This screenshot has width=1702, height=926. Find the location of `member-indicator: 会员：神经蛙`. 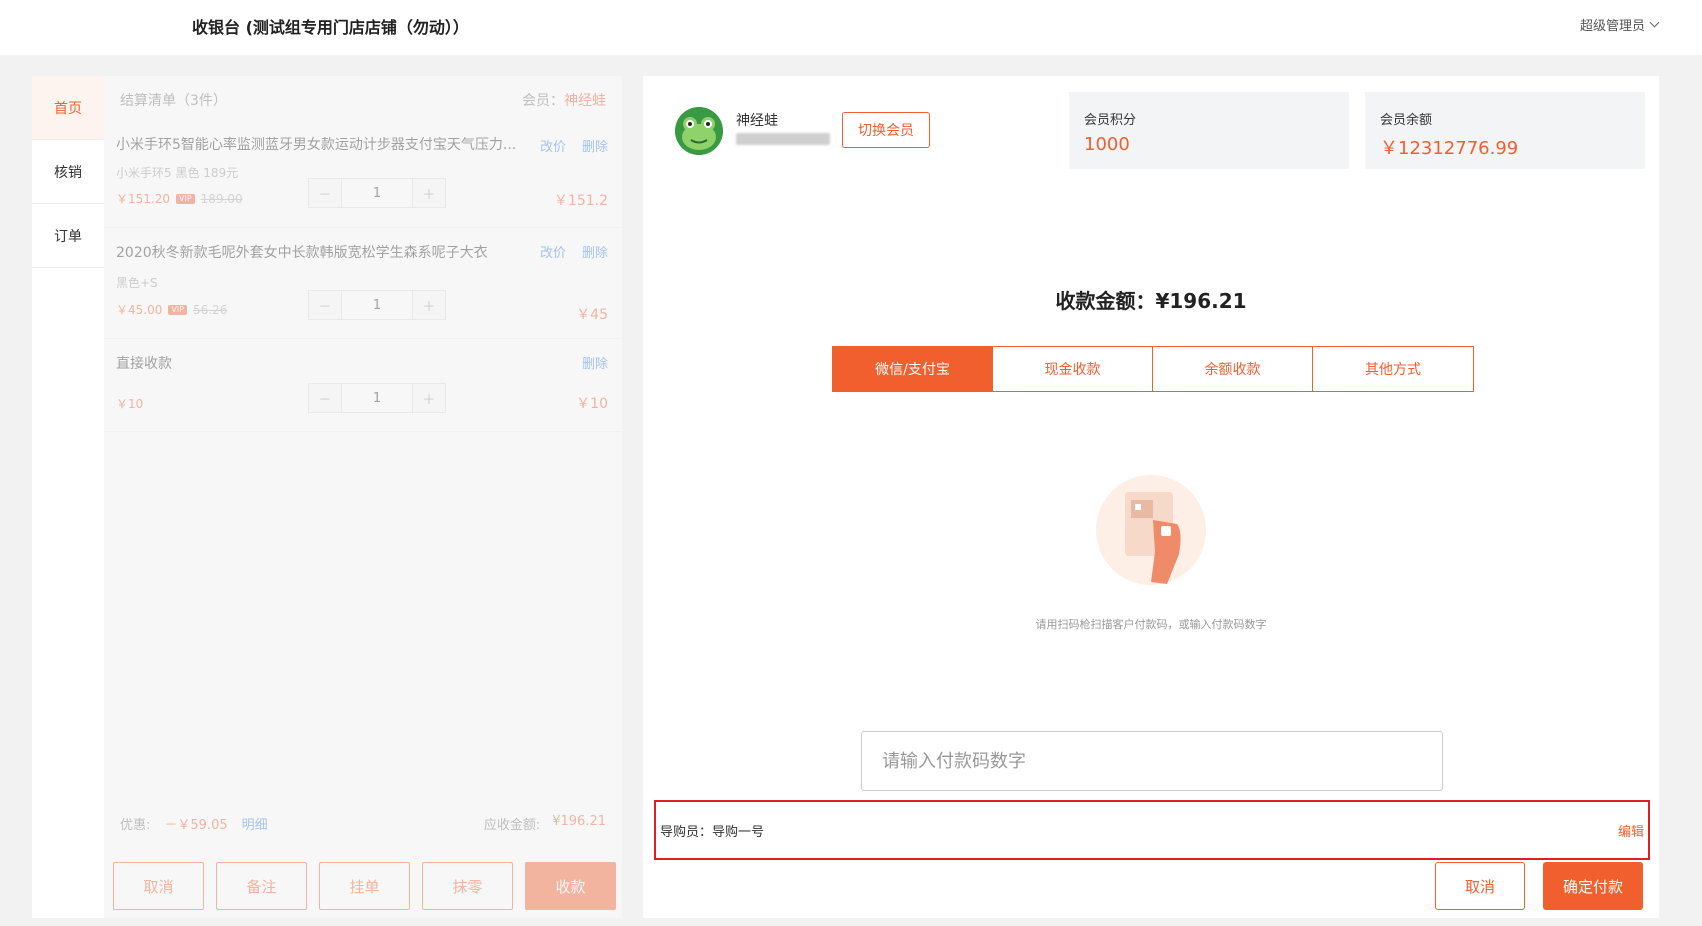

member-indicator: 会员：神经蛙 is located at coordinates (564, 100).